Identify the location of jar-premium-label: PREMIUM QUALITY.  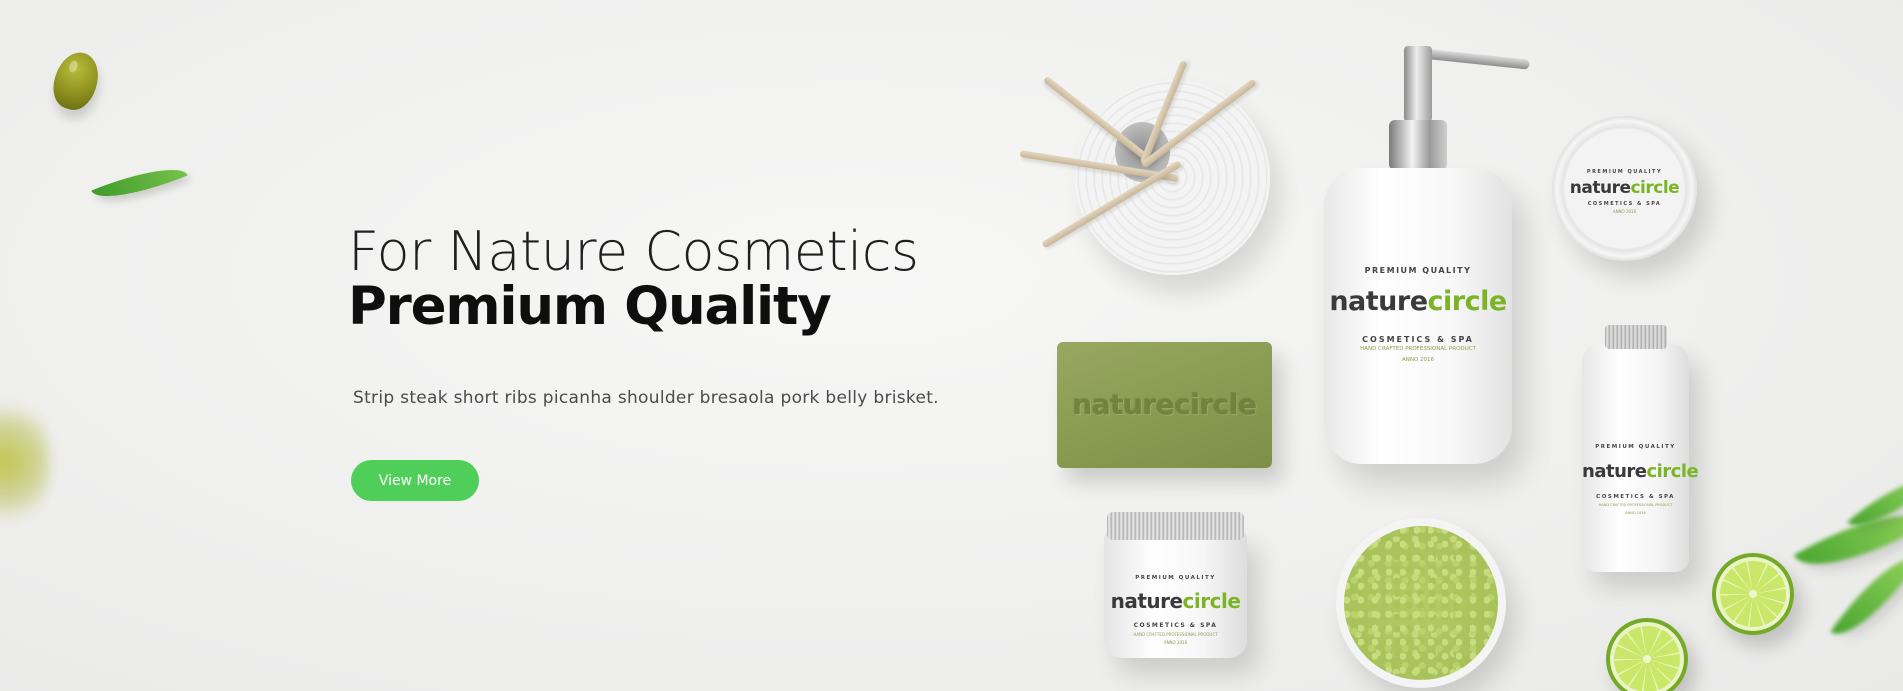
(1175, 578).